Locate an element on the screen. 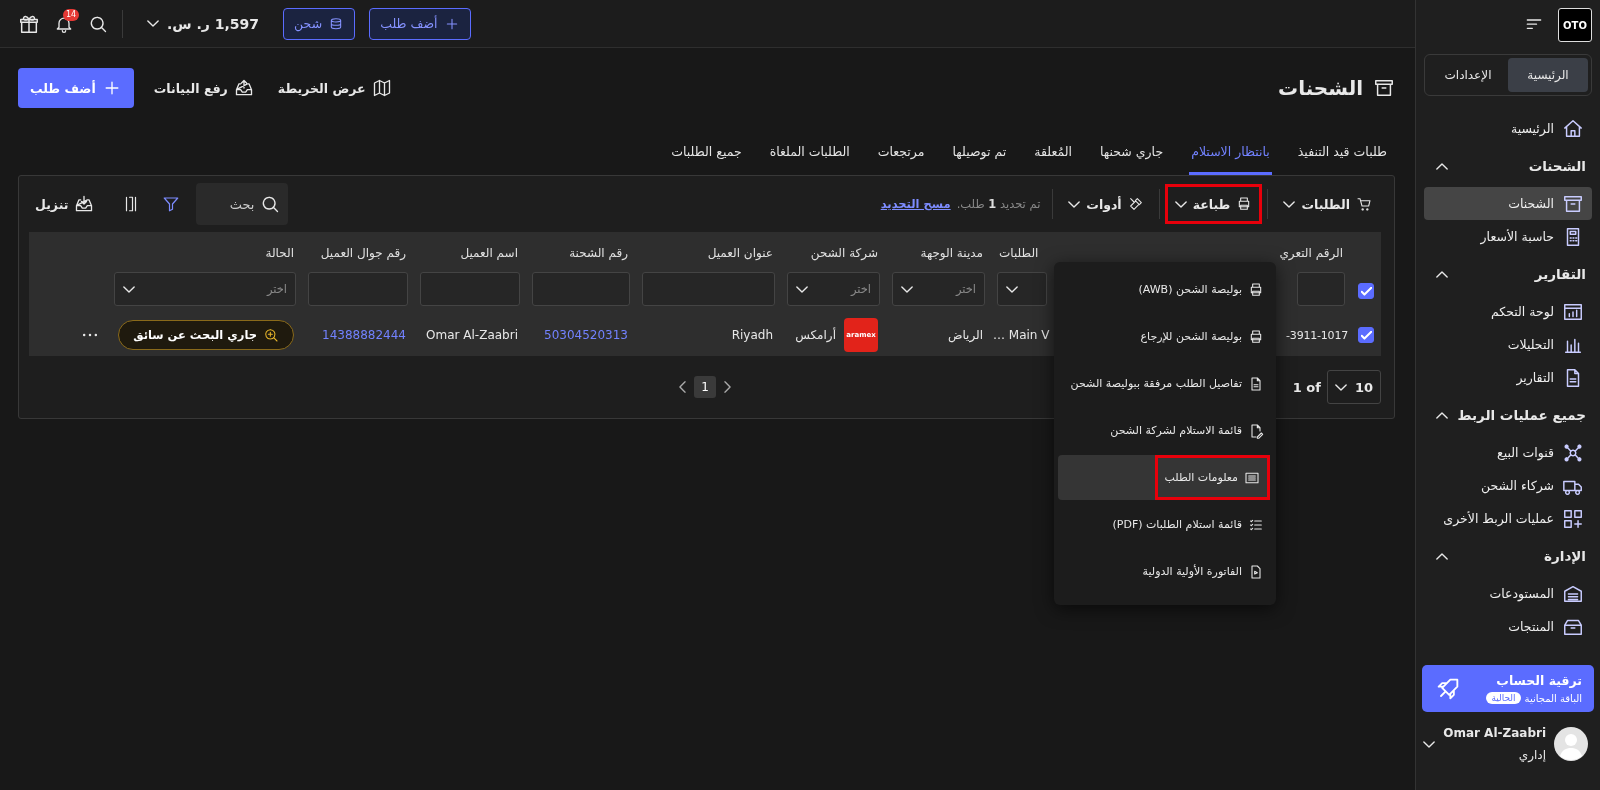 The height and width of the screenshot is (790, 1600). nav-item: الرئيسية is located at coordinates (1508, 128).